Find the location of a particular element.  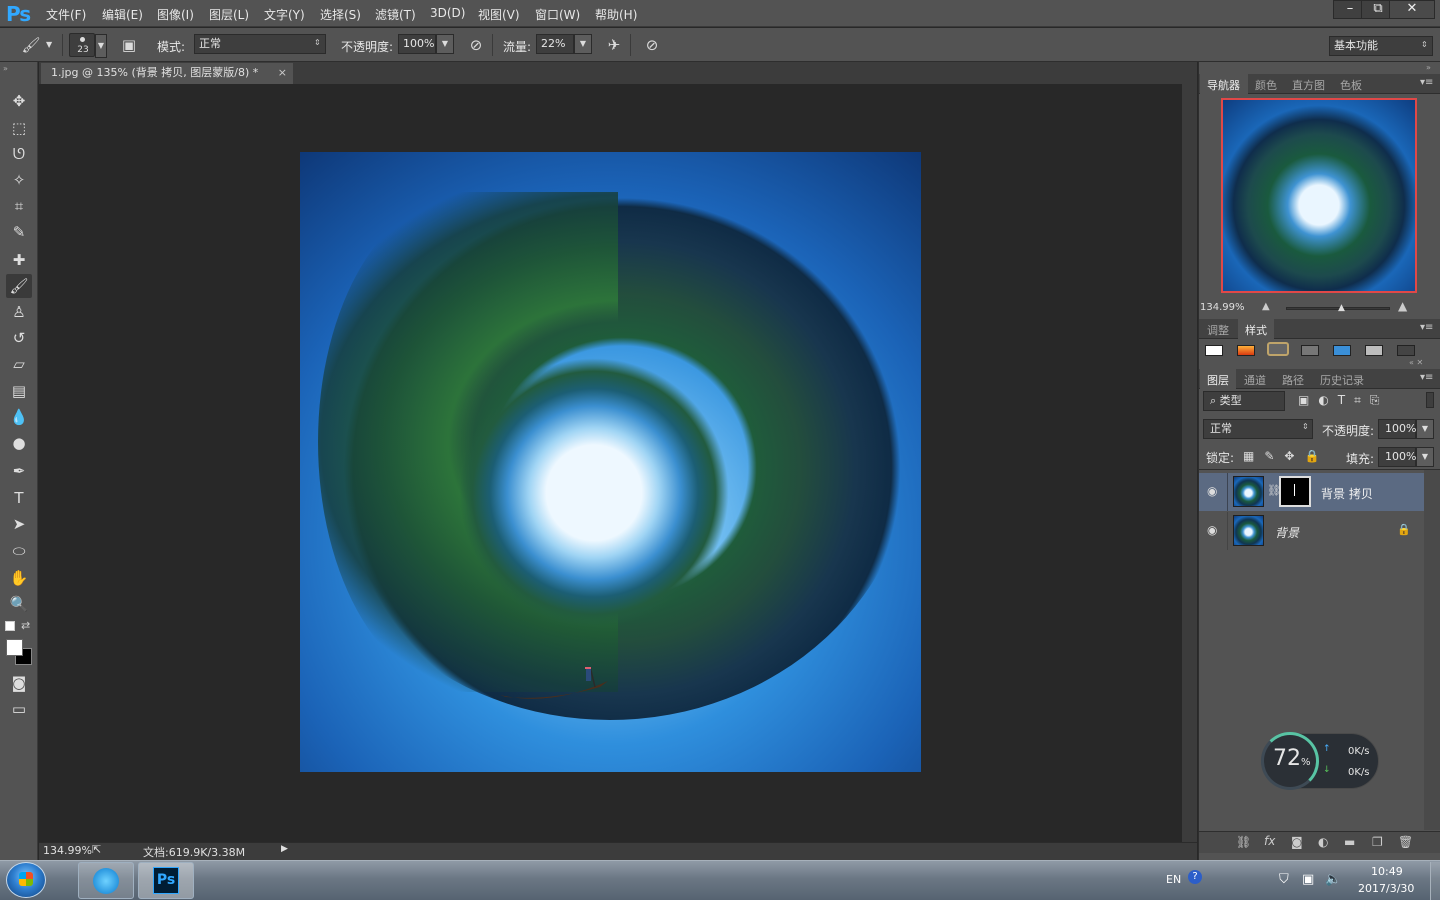

airbrush-icon: ✈ is located at coordinates (614, 45).